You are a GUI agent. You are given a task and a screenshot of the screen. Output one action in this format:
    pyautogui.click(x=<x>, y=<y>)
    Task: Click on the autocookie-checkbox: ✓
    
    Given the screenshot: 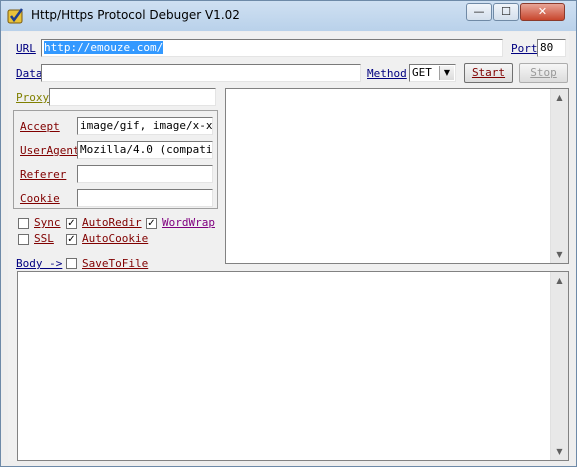 What is the action you would take?
    pyautogui.click(x=71, y=239)
    